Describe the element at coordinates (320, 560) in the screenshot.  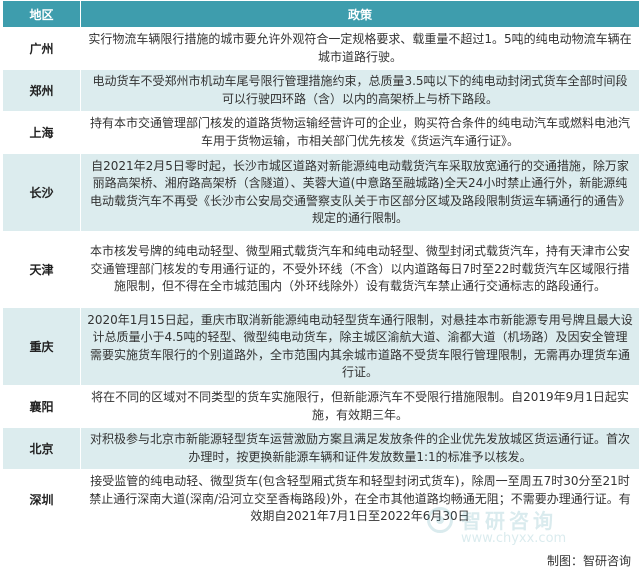
I see `footer: 制图：智研咨询` at that location.